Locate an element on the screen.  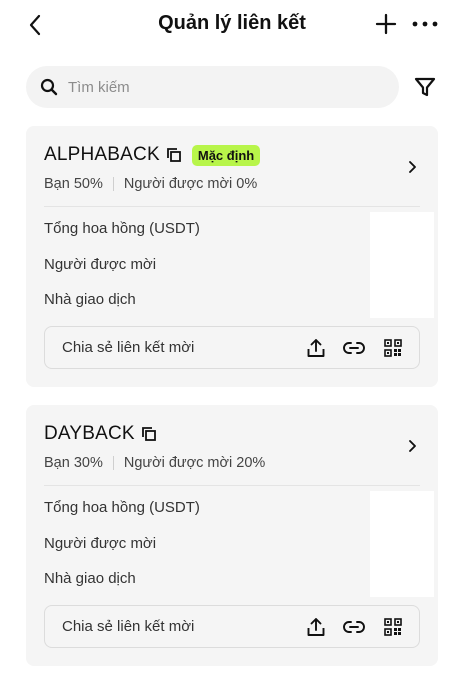
plus-icon is located at coordinates (386, 24).